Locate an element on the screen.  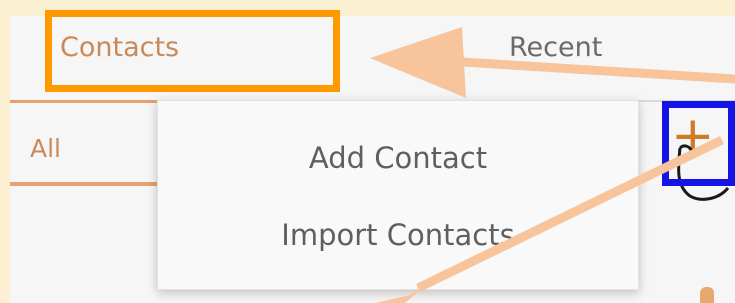
arrow-to-contacts is located at coordinates (582, 69).